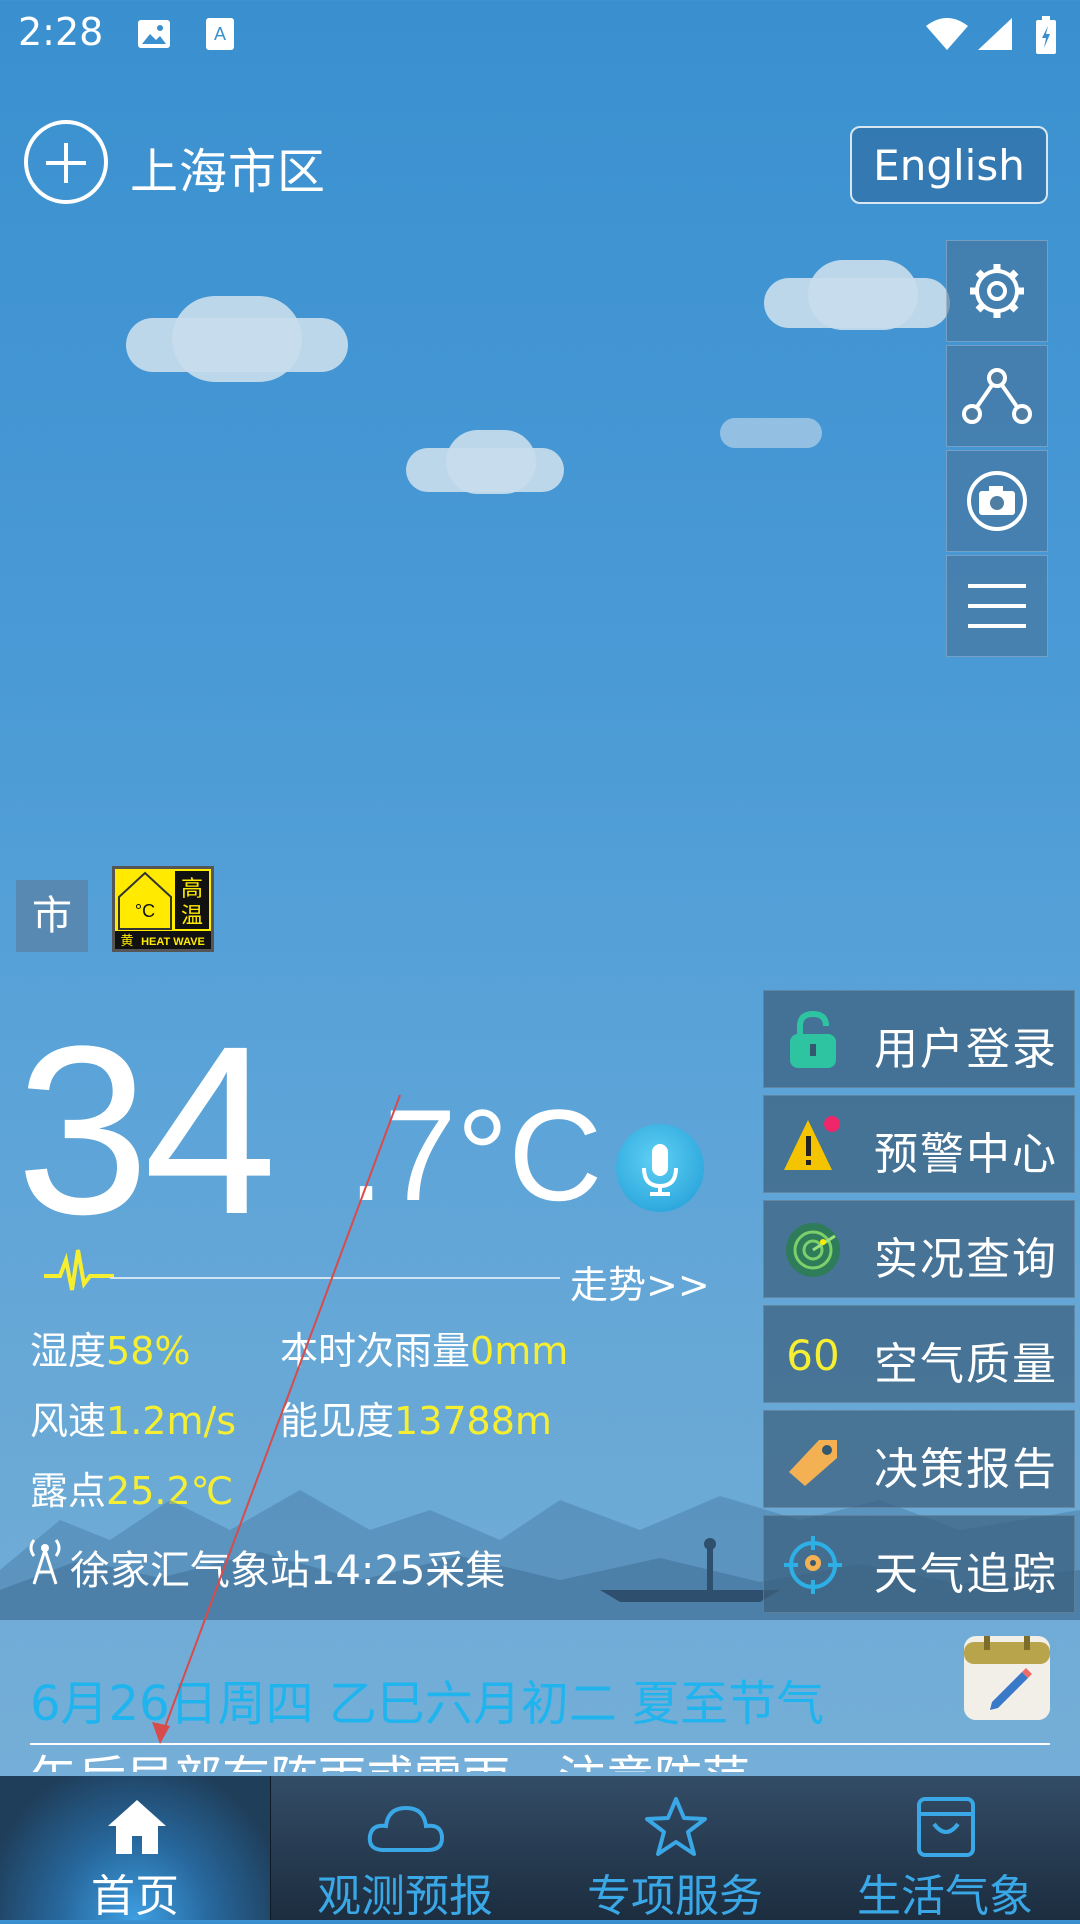 The image size is (1080, 1924). I want to click on shopping-bag-icon, so click(946, 1827).